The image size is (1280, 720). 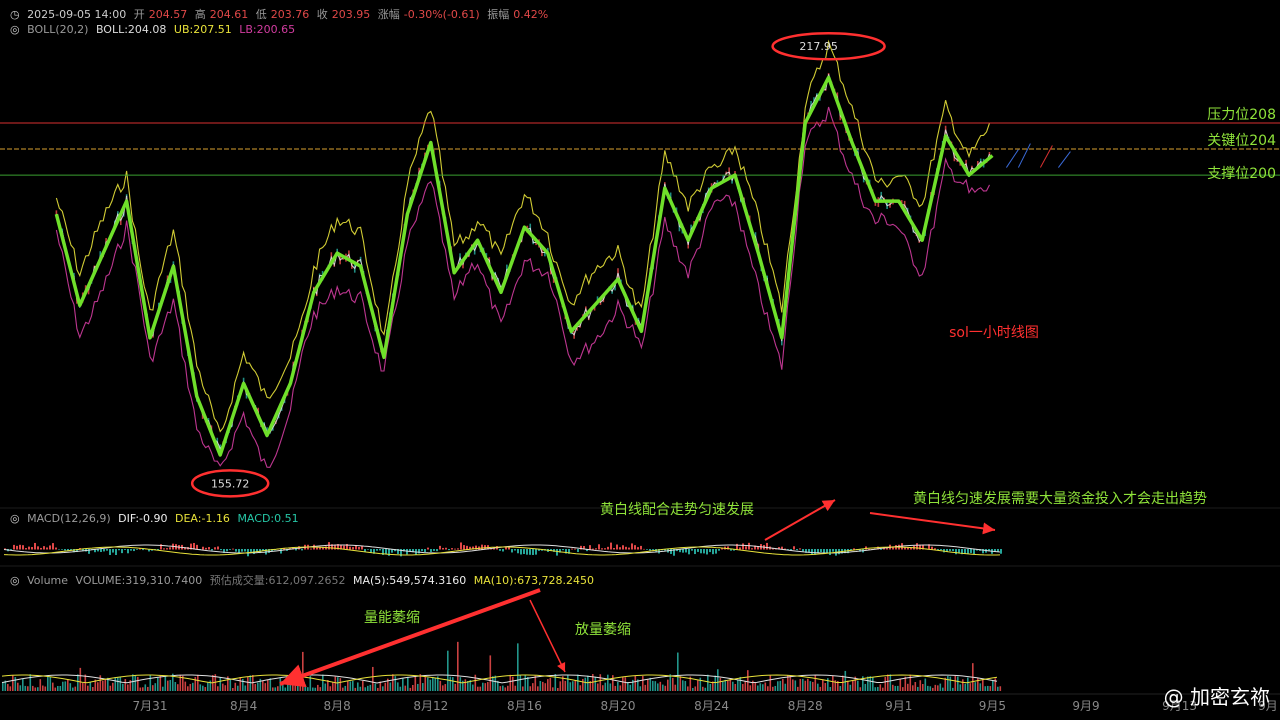 I want to click on level-label: 关键位204, so click(x=1241, y=141).